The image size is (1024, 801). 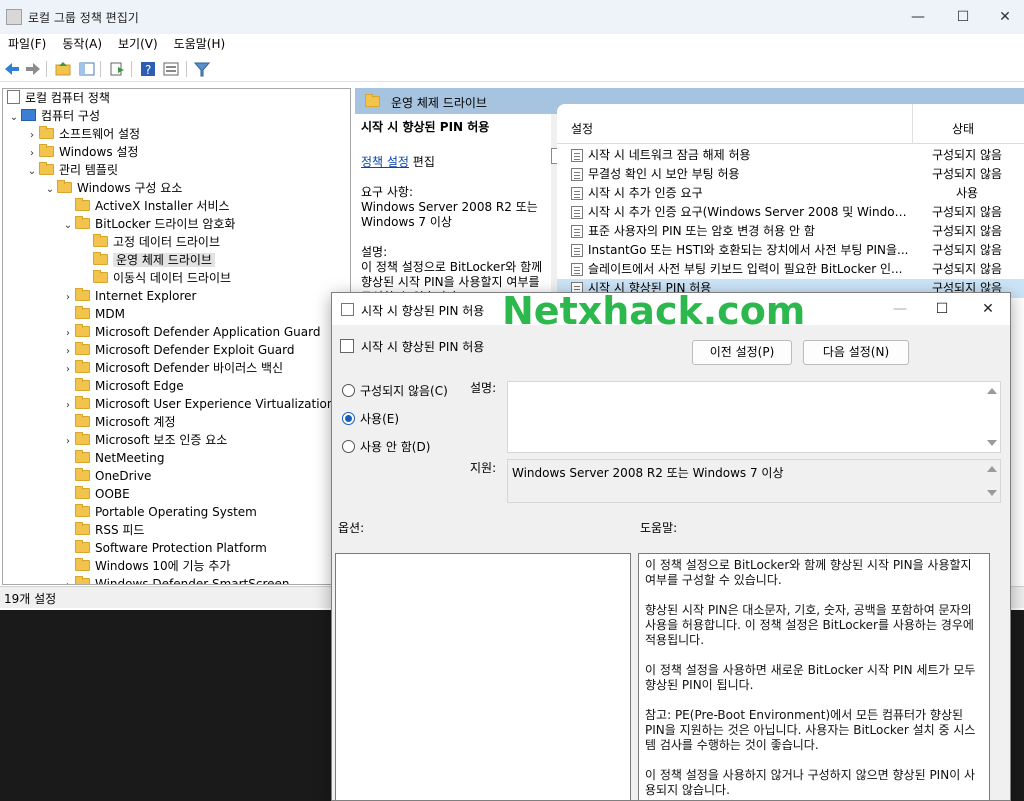 I want to click on tree-item: RSS 피드, so click(x=102, y=530).